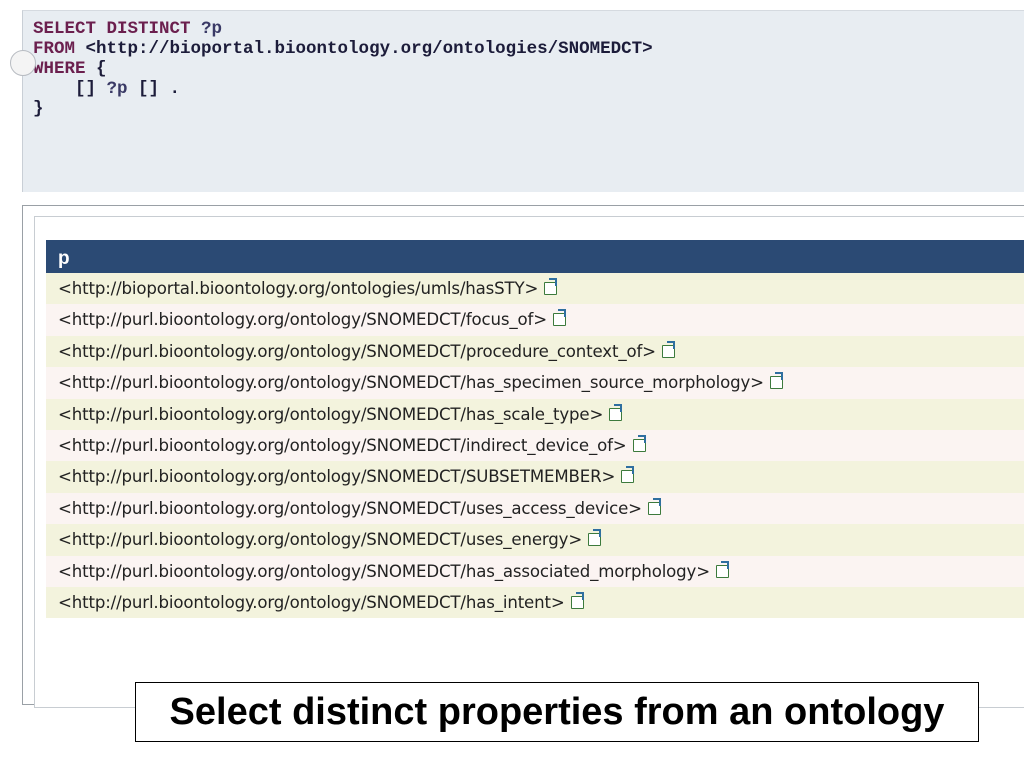  Describe the element at coordinates (96, 69) in the screenshot. I see `query-brace-open: {` at that location.